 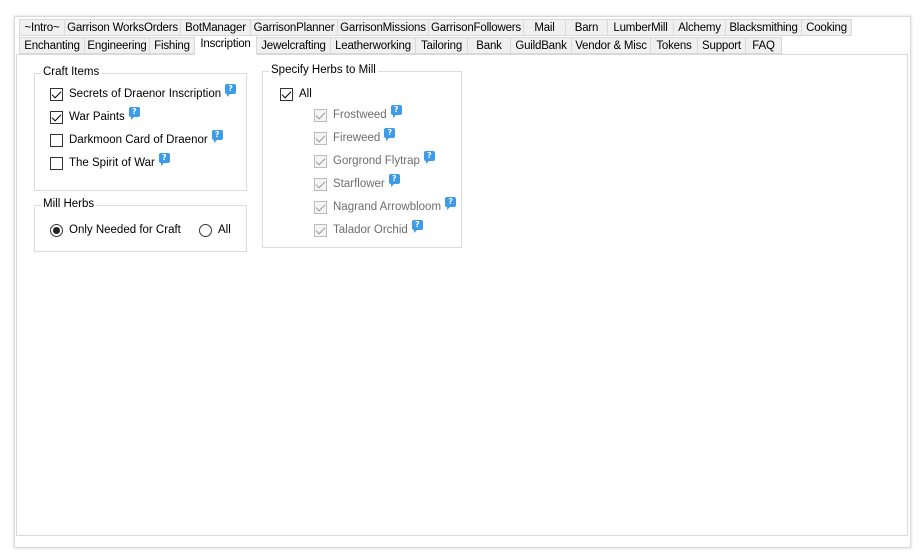 I want to click on checkbox-label: War Paints, so click(x=97, y=117).